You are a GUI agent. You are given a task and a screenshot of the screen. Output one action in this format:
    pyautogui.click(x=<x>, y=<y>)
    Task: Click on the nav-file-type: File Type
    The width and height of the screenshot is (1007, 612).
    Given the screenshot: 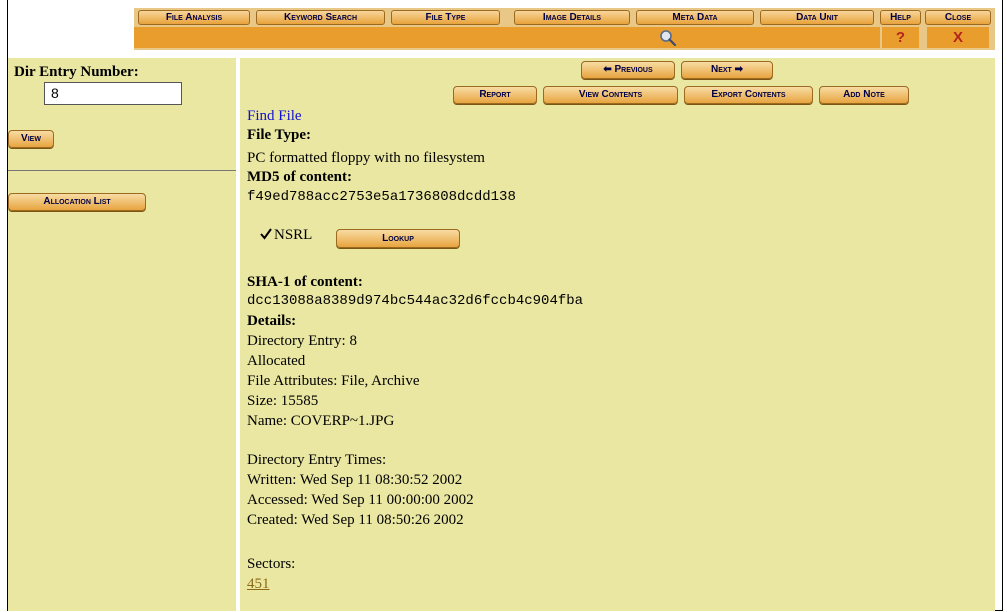 What is the action you would take?
    pyautogui.click(x=445, y=17)
    